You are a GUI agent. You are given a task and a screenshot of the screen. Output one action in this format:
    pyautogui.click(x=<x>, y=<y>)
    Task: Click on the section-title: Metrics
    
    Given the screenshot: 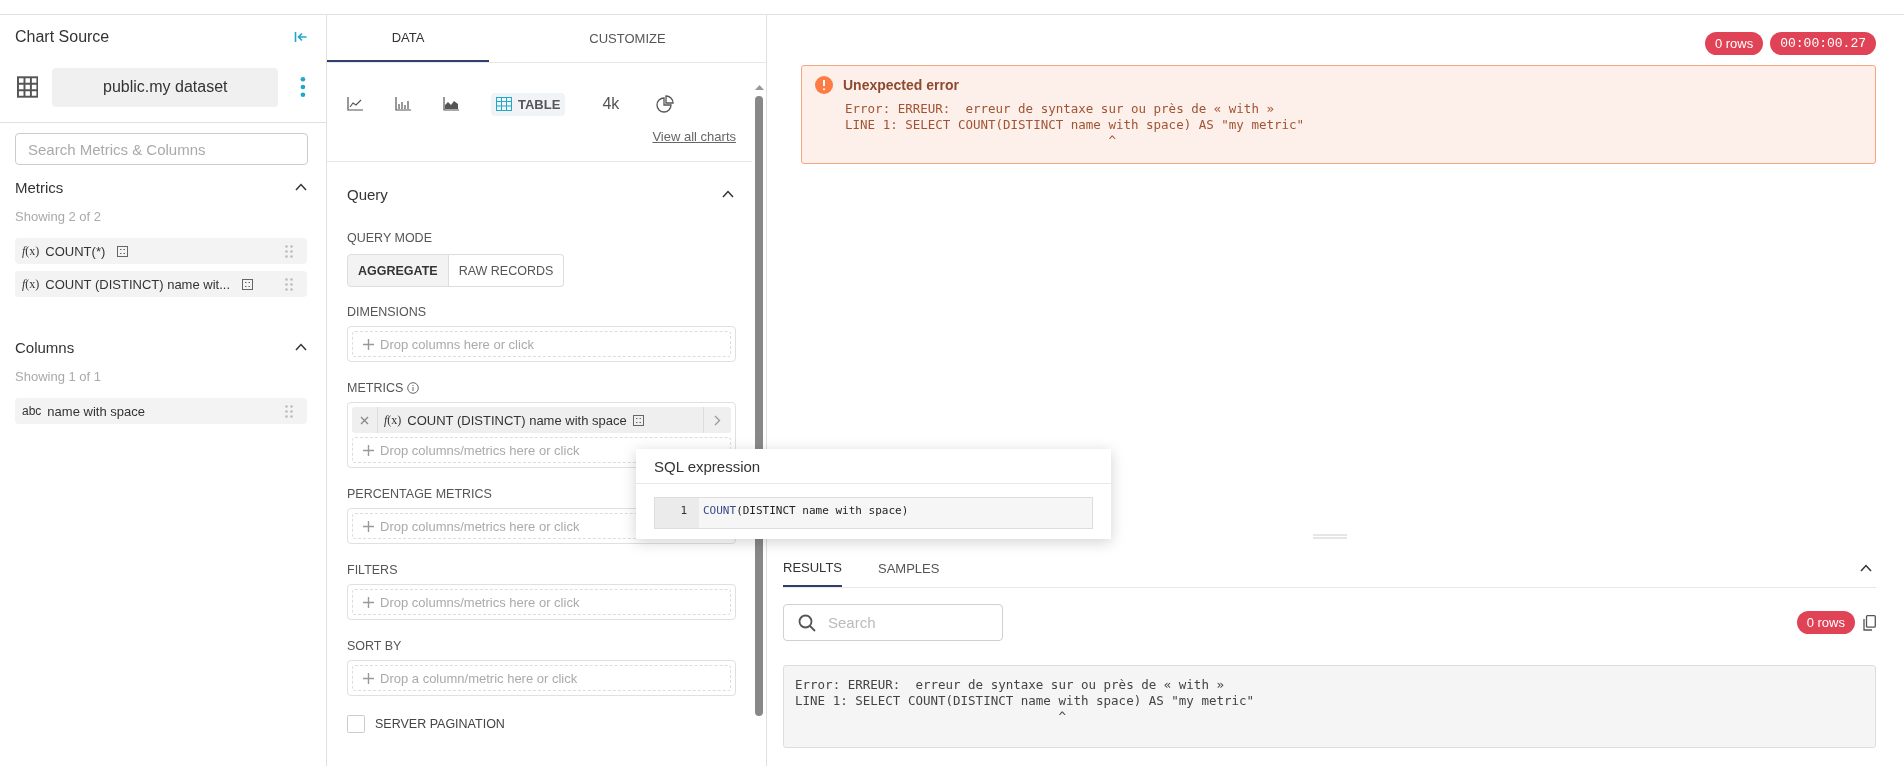 What is the action you would take?
    pyautogui.click(x=39, y=187)
    